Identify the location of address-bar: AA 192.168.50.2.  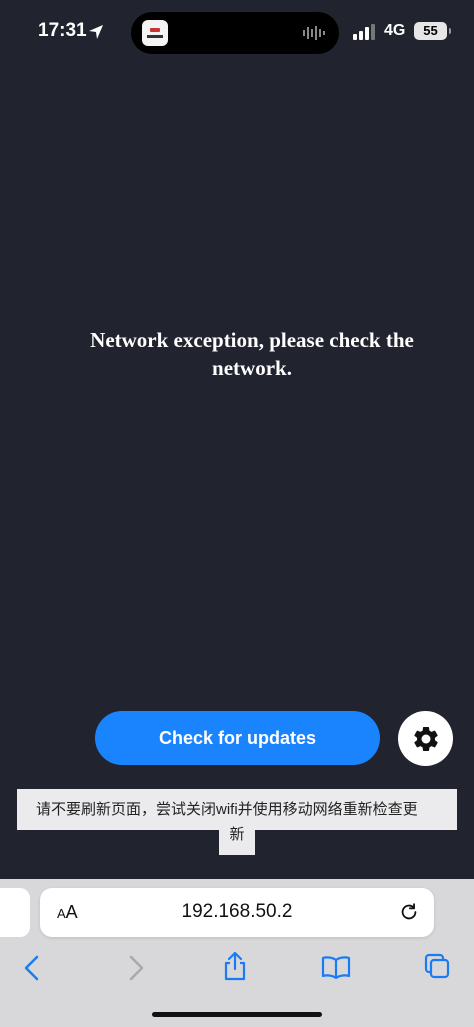
(237, 912).